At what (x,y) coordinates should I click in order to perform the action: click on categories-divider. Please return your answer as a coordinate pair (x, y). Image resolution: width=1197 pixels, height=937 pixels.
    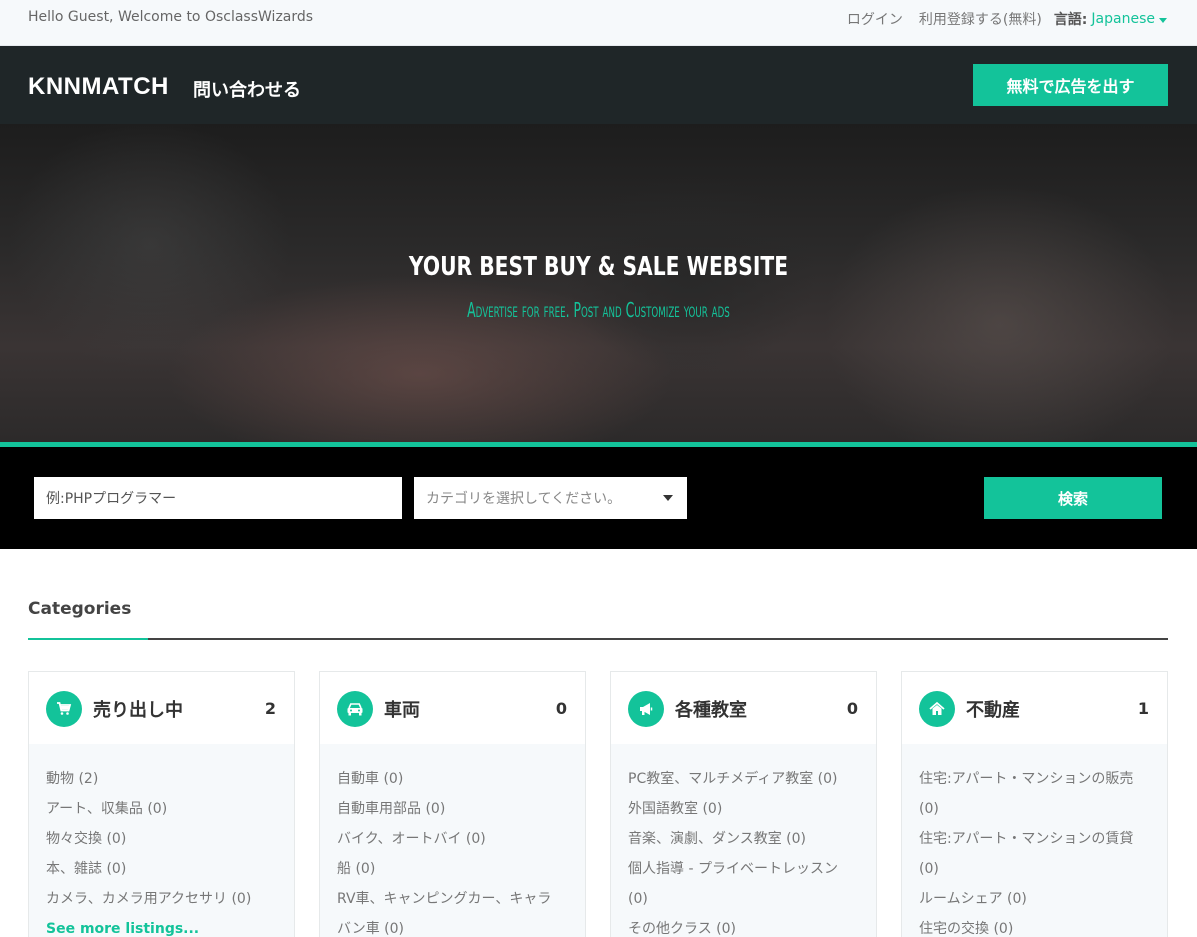
    Looking at the image, I should click on (598, 639).